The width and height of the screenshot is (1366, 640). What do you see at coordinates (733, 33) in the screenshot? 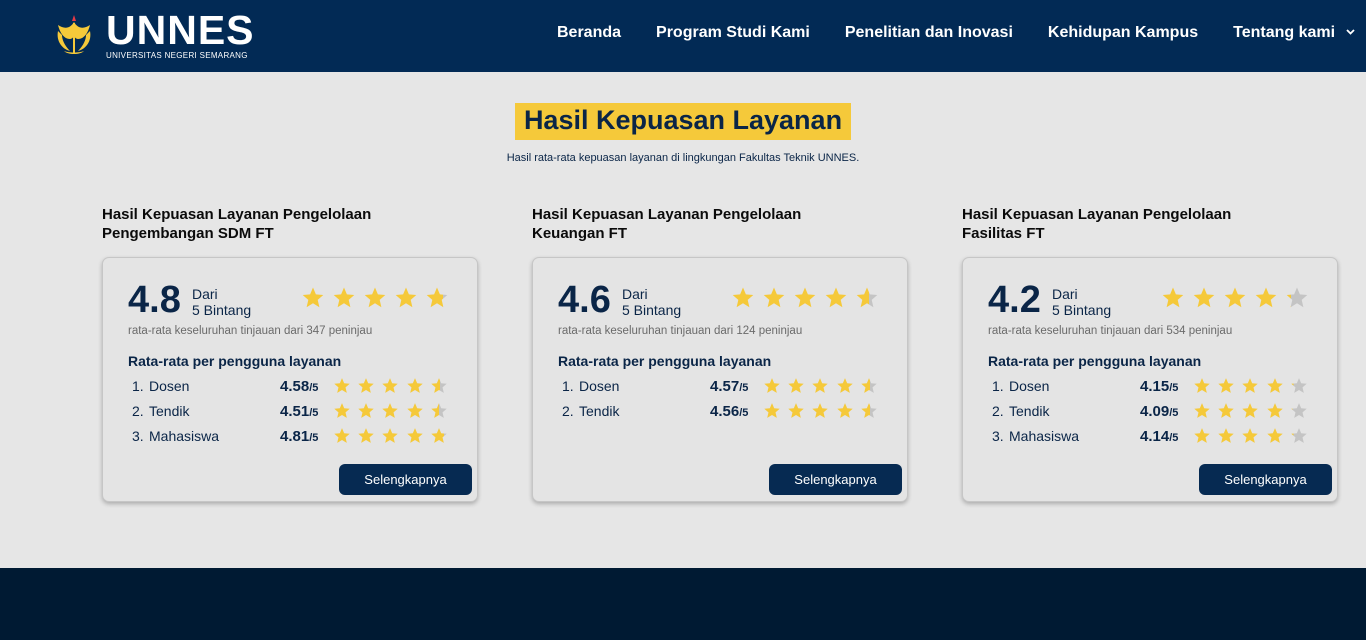
I see `nav-item-program-studi: Program Studi Kami` at bounding box center [733, 33].